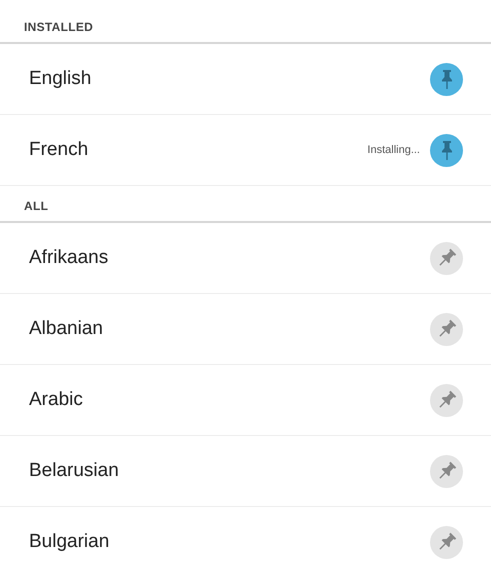  I want to click on section-header: ALL, so click(36, 206).